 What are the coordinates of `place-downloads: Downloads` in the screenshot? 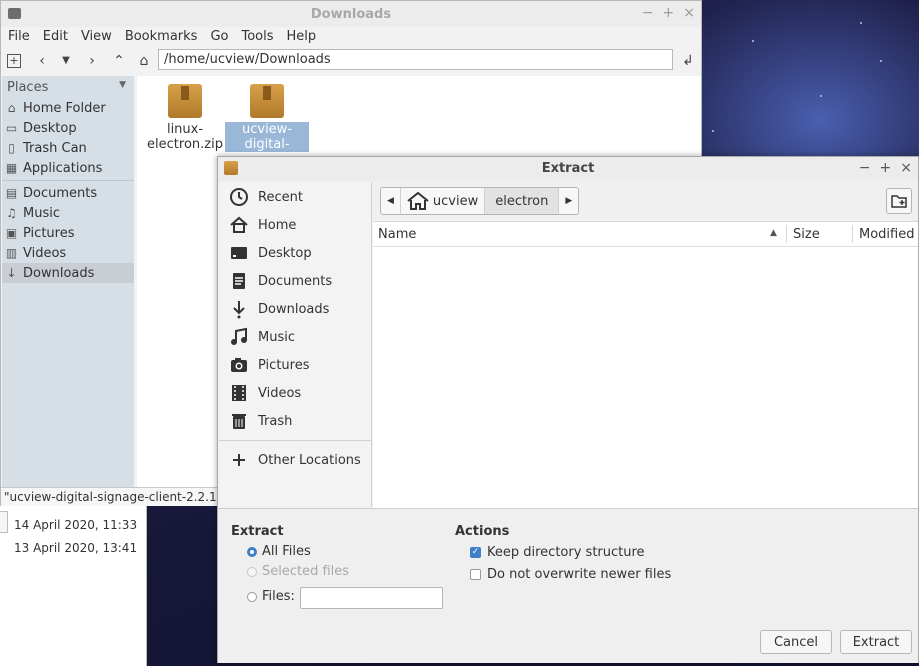 It's located at (295, 309).